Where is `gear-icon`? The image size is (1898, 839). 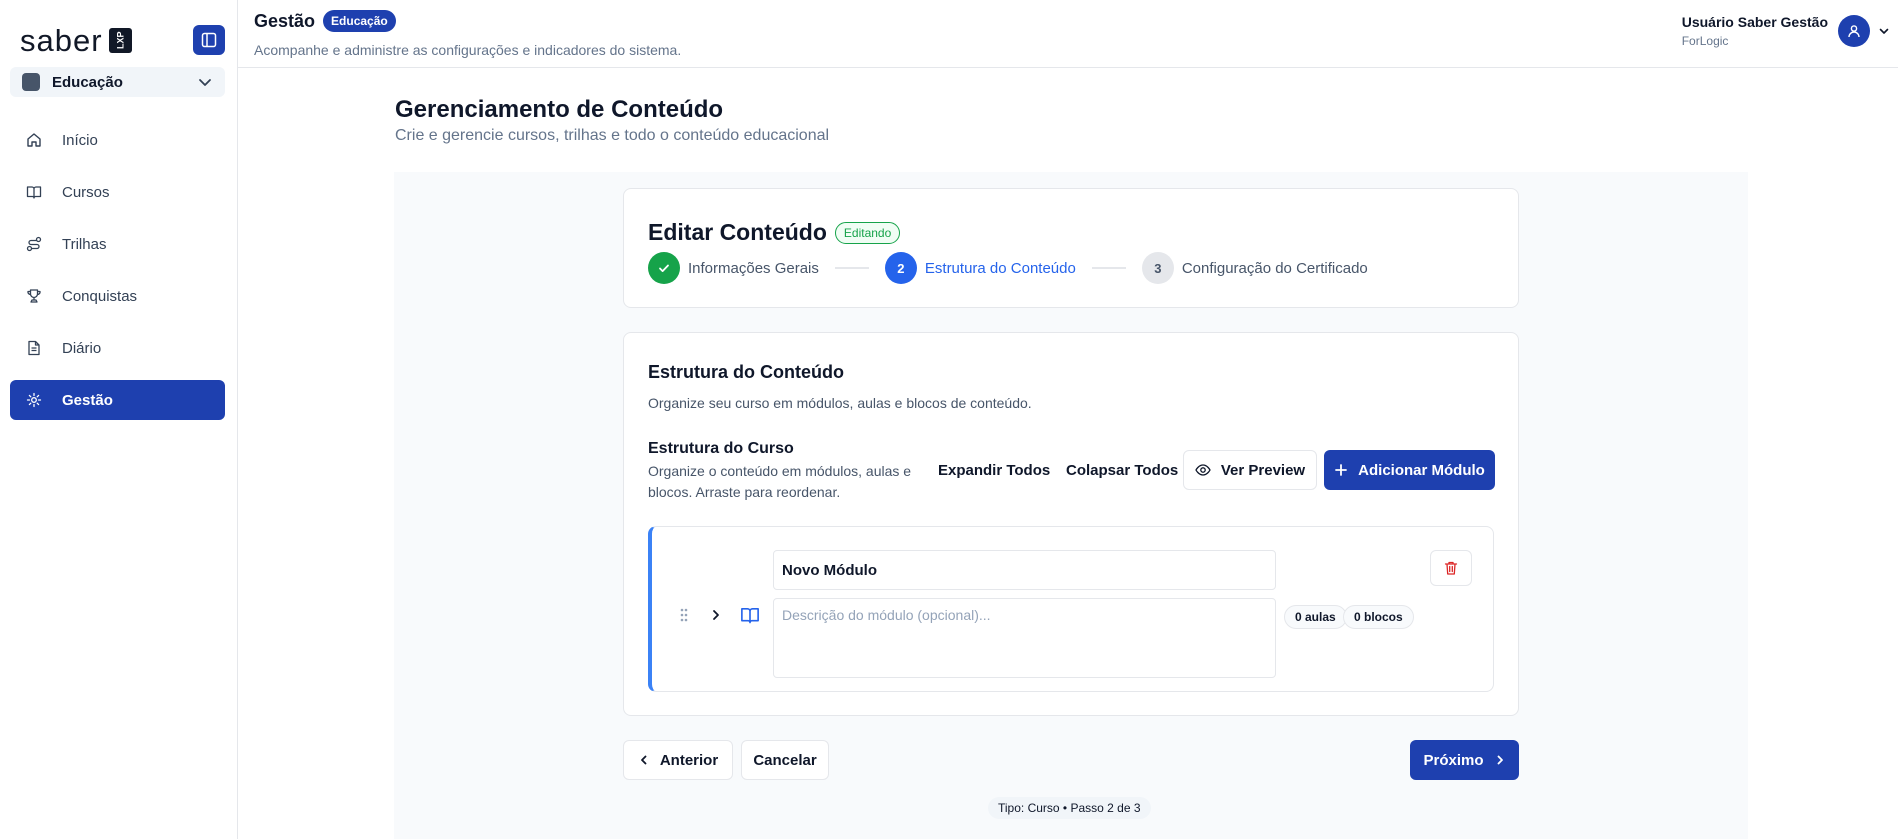 gear-icon is located at coordinates (34, 400).